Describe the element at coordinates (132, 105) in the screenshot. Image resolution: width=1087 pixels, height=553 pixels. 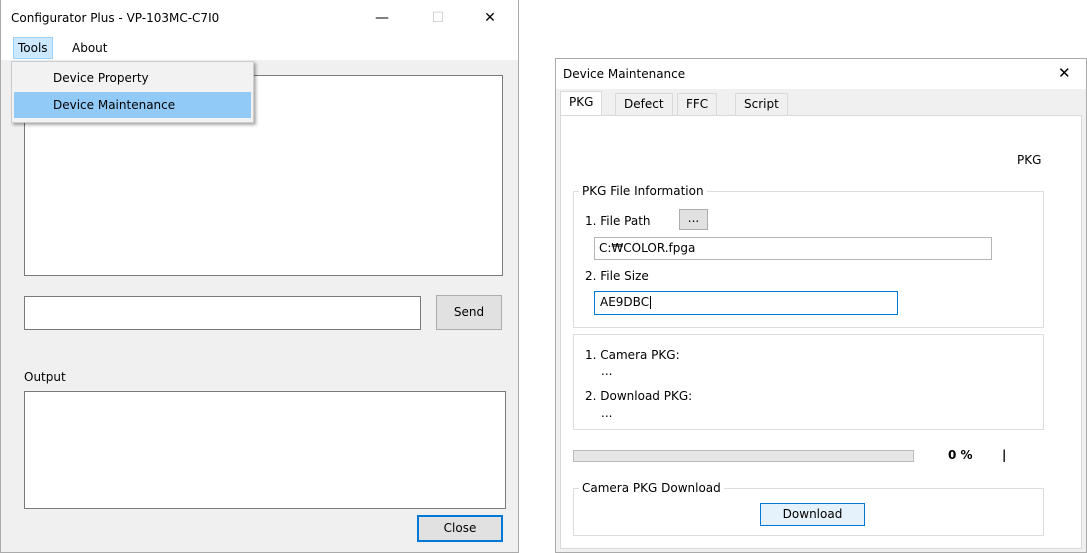
I see `menu-item-device-maintenance: Device Maintenance` at that location.